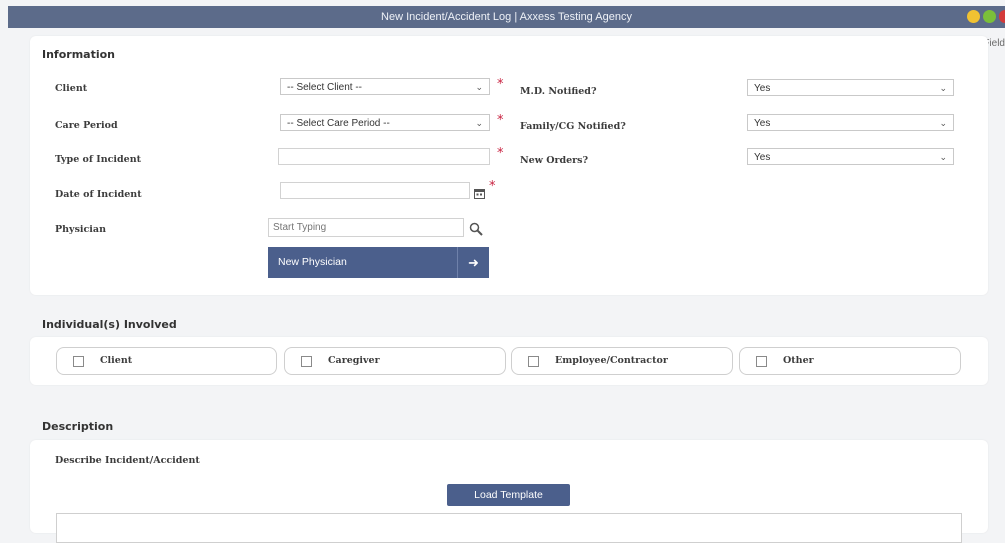 The width and height of the screenshot is (1005, 543). What do you see at coordinates (1002, 16) in the screenshot?
I see `close-icon` at bounding box center [1002, 16].